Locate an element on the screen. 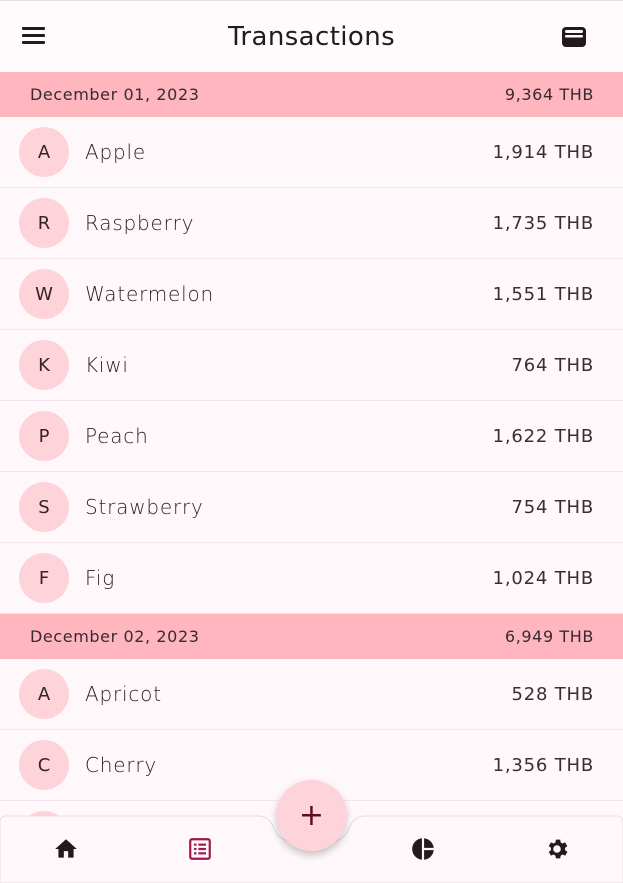  day-header: December 02, 2023 6,949 THB is located at coordinates (311, 636).